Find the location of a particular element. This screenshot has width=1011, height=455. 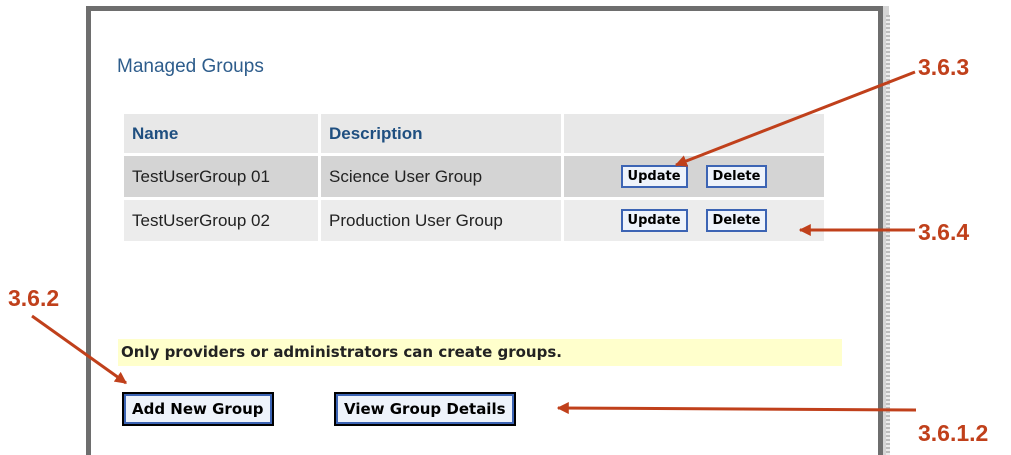

arrow-to-add is located at coordinates (79, 349).